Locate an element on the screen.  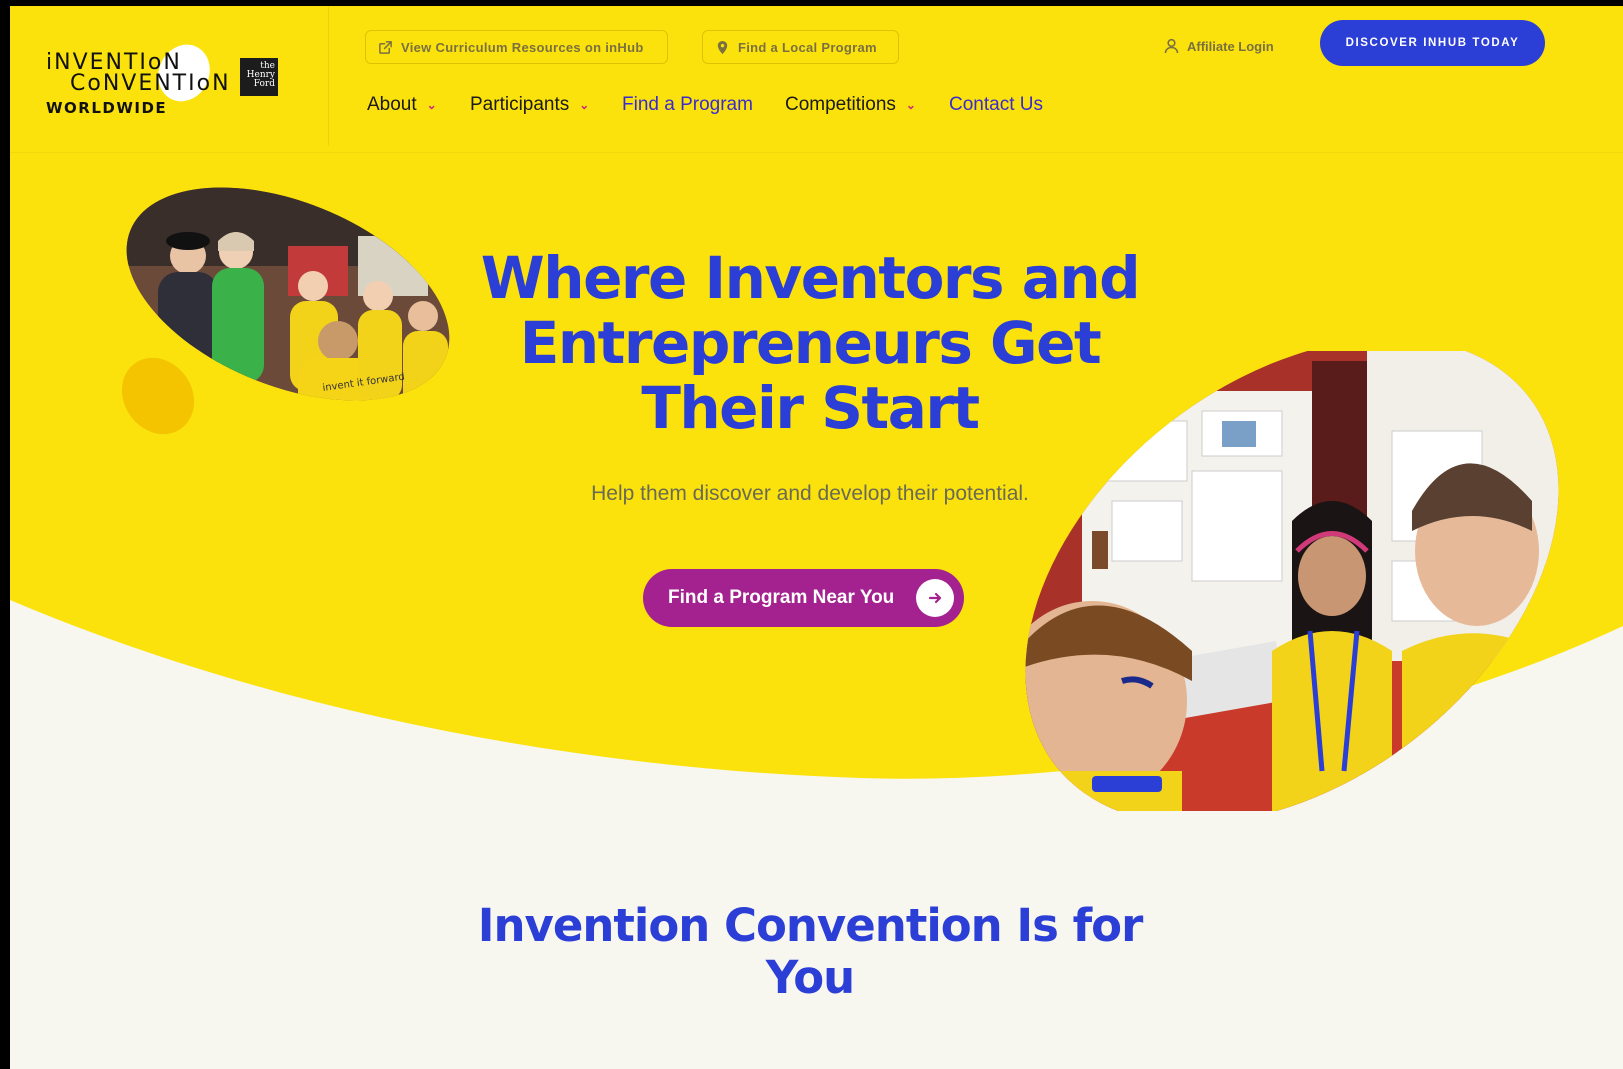
nav-about: About ⌄ is located at coordinates (402, 105).